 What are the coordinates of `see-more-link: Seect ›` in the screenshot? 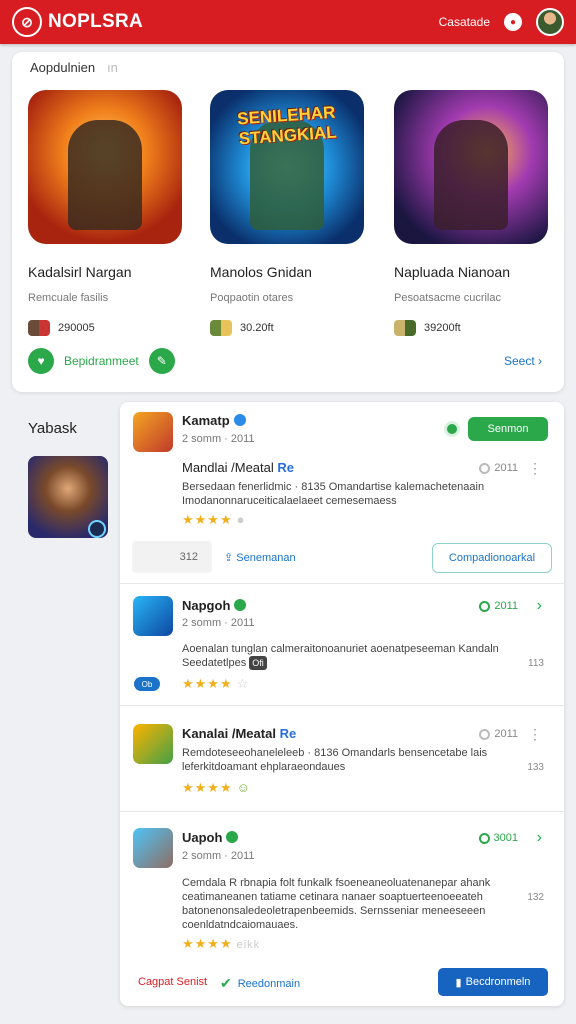 It's located at (523, 361).